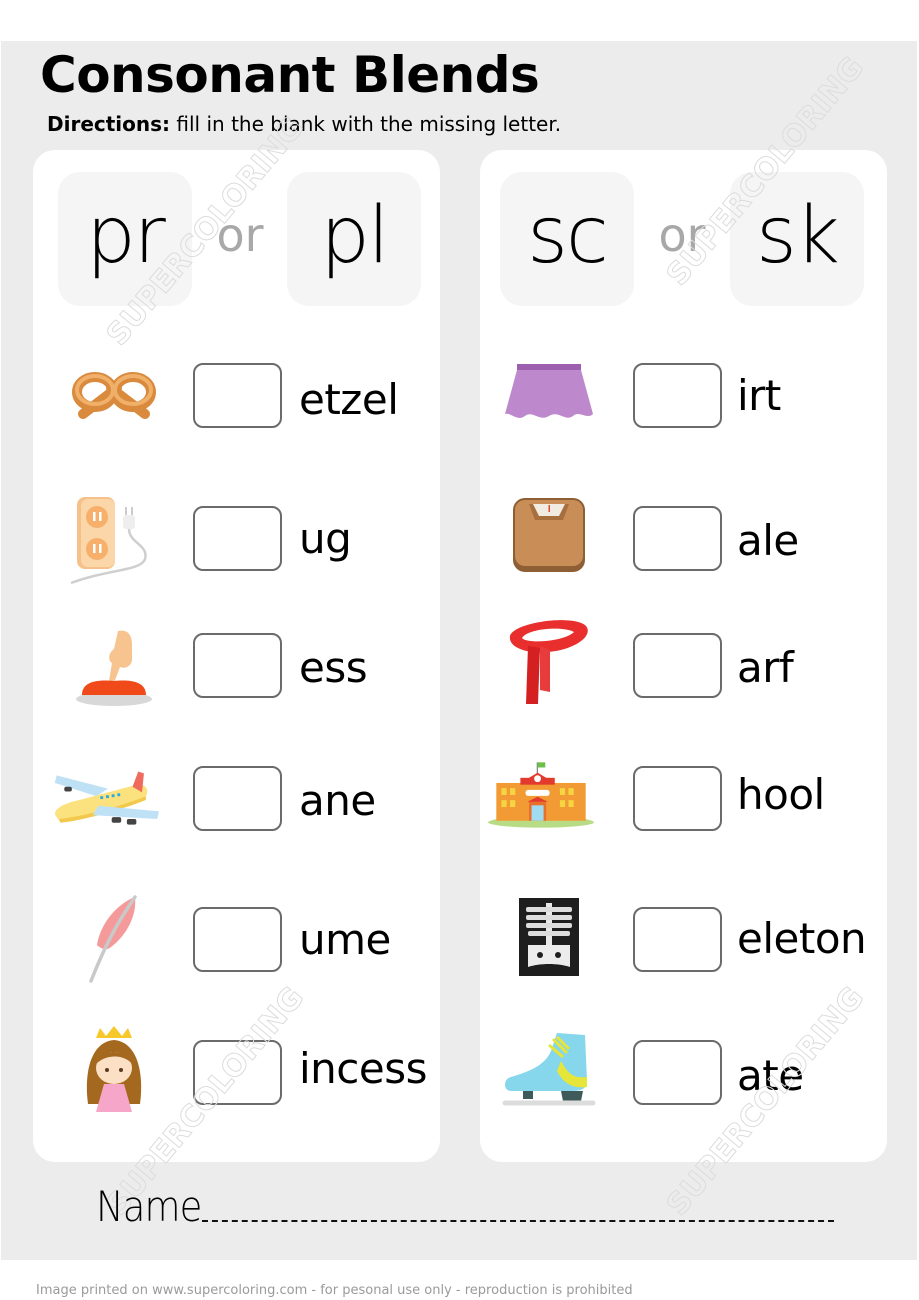 This screenshot has width=919, height=1300. What do you see at coordinates (518, 1221) in the screenshot?
I see `name-dashed-line` at bounding box center [518, 1221].